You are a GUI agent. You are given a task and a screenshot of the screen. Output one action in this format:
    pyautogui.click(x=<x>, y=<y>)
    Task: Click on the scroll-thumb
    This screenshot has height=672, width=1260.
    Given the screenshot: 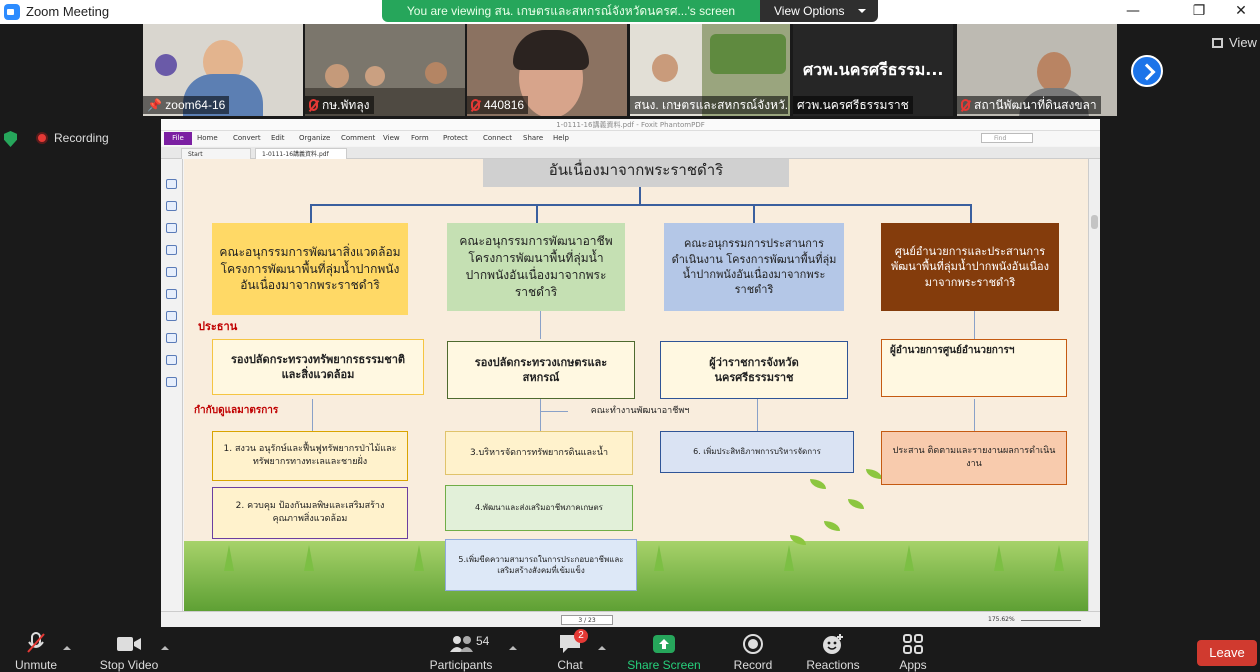 What is the action you would take?
    pyautogui.click(x=1094, y=222)
    